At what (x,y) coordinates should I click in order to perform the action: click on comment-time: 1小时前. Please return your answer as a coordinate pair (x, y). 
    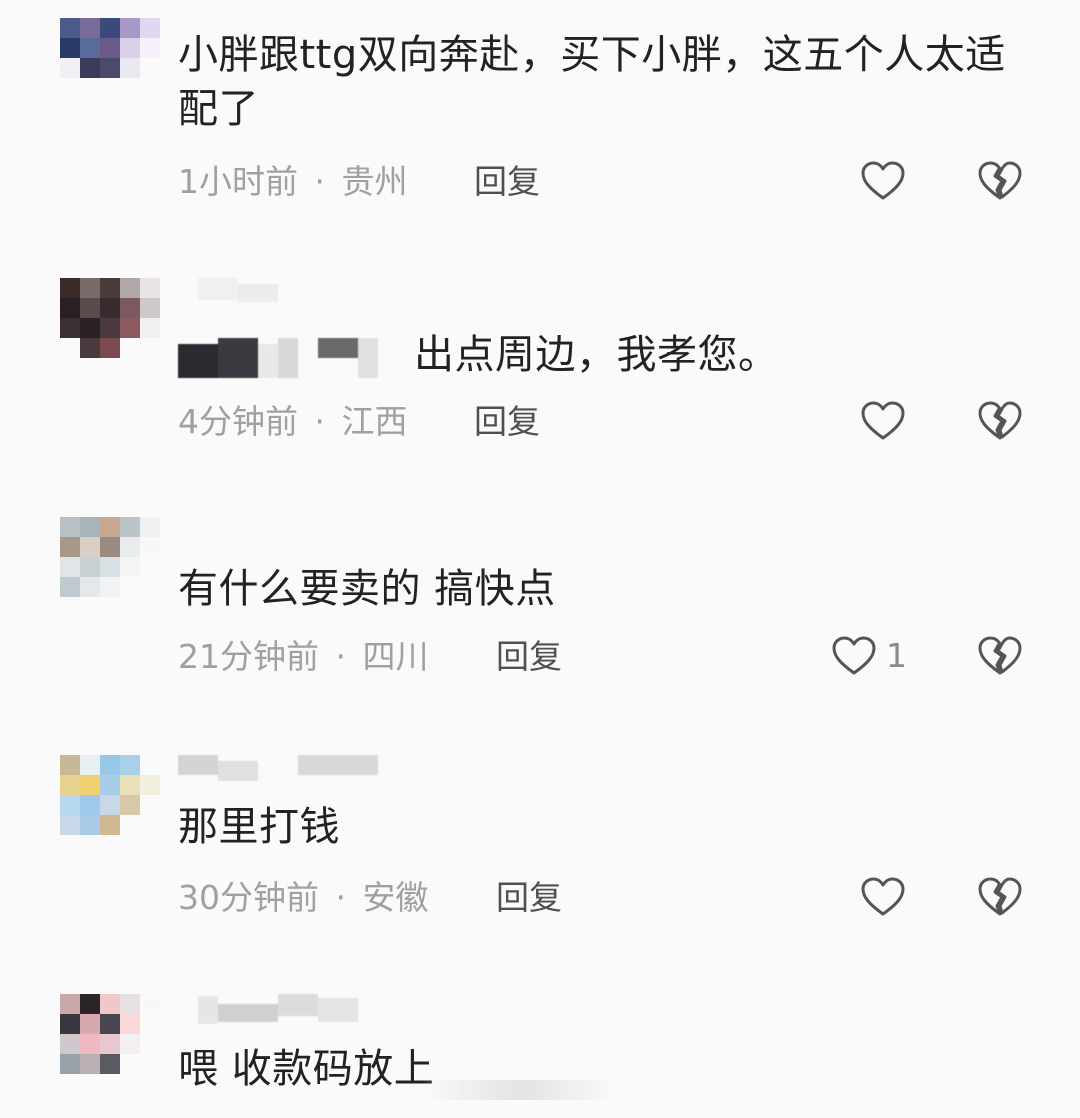
    Looking at the image, I should click on (238, 181).